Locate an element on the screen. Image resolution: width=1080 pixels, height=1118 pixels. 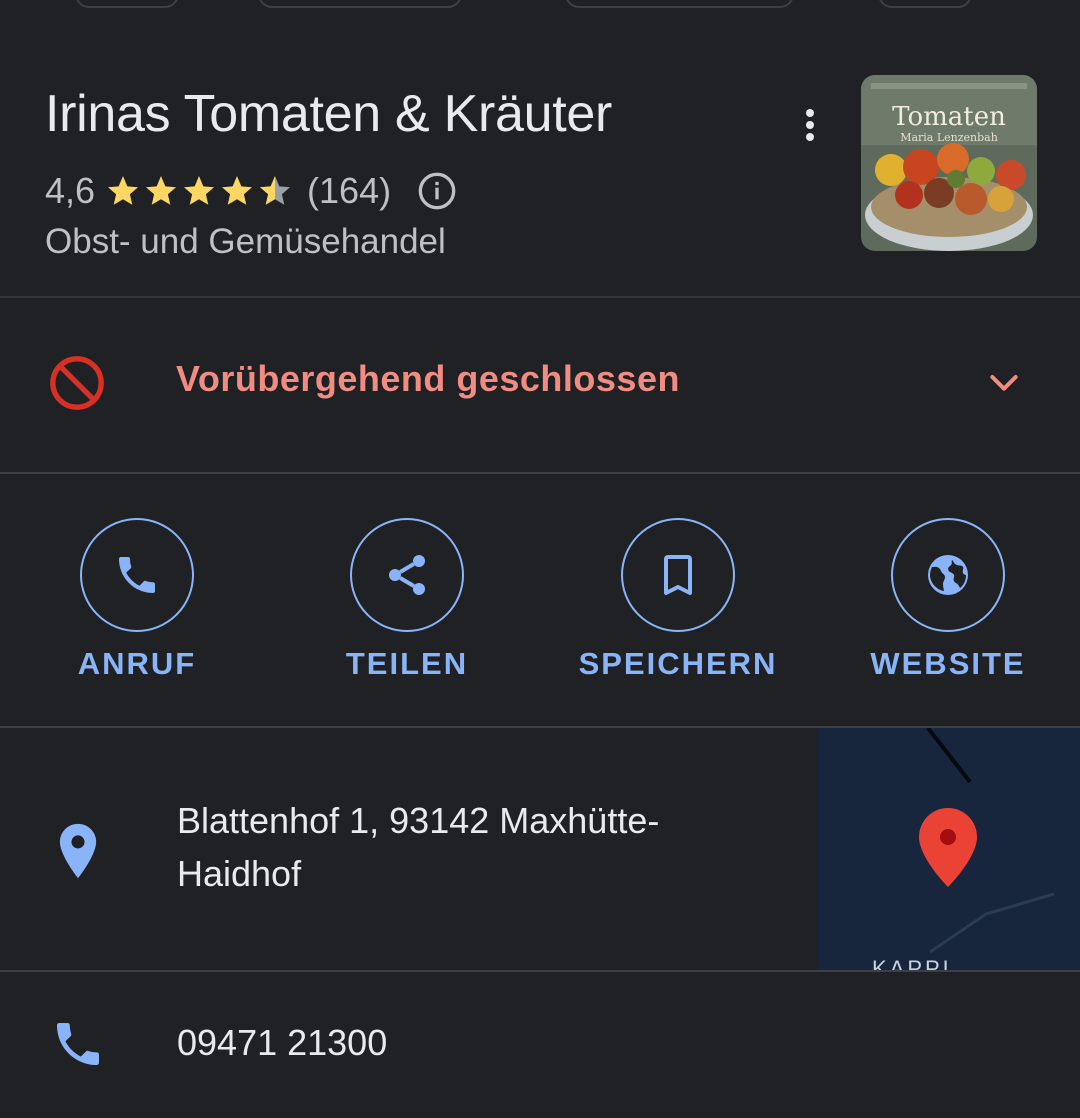
website-label: WEBSITE is located at coordinates (948, 663).